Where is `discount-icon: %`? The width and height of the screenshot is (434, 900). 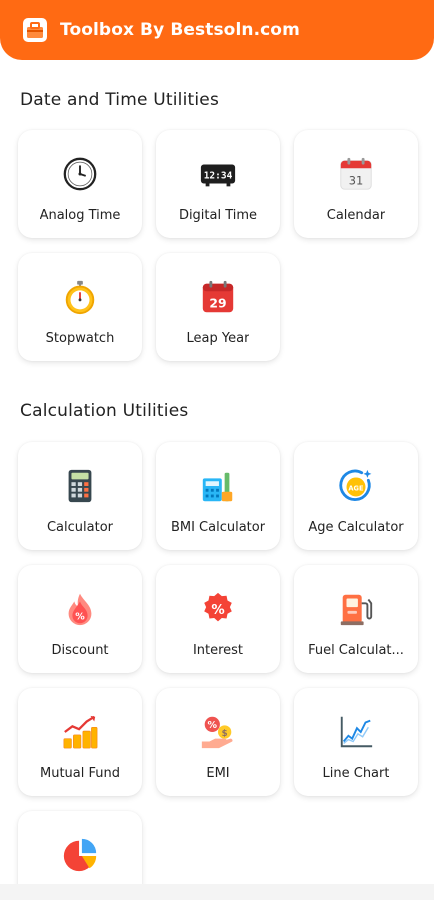 discount-icon: % is located at coordinates (80, 609).